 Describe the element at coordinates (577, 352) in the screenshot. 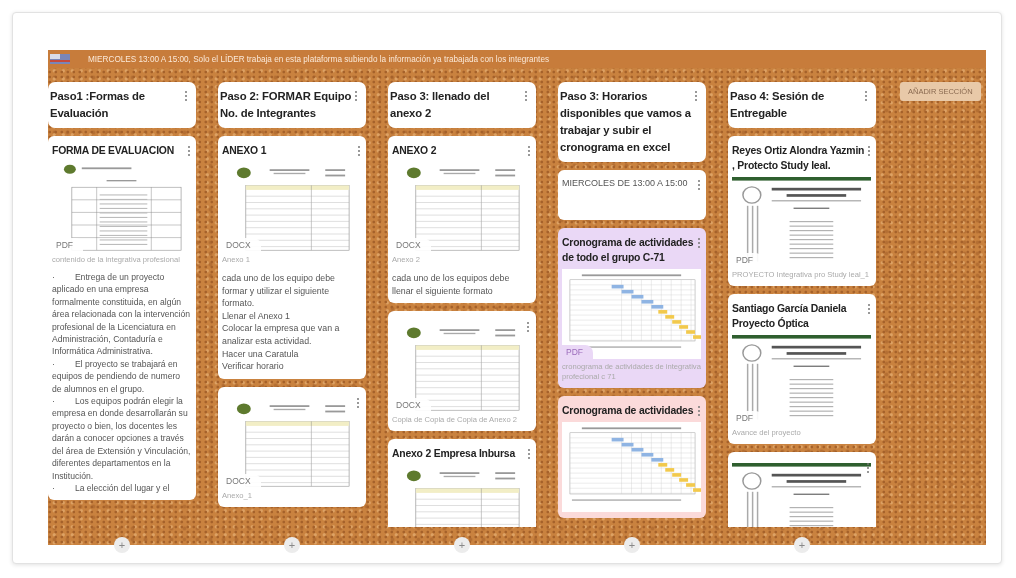

I see `file-type-label: PDF` at that location.